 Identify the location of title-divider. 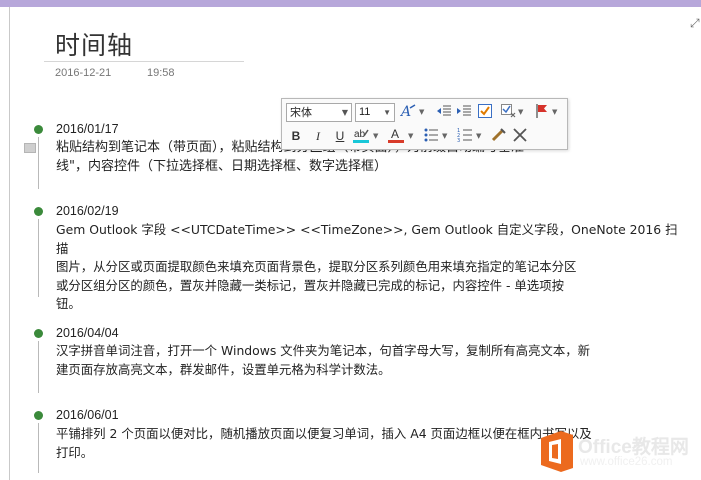
(144, 61).